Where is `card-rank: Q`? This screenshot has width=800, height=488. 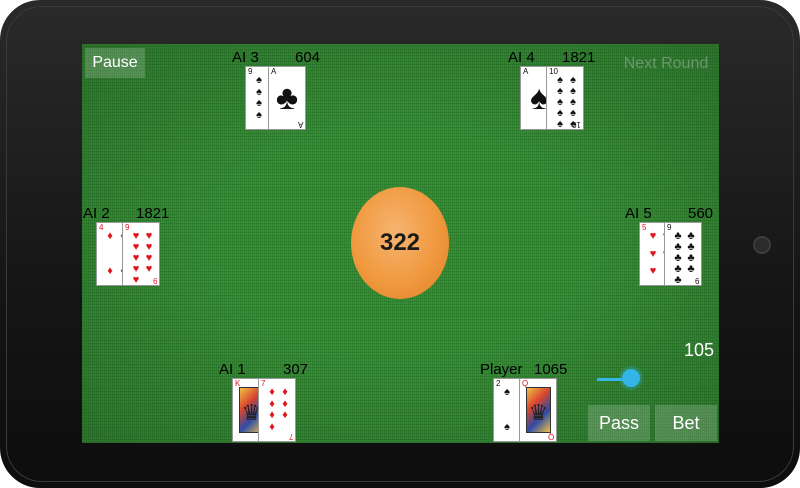
card-rank: Q is located at coordinates (550, 436).